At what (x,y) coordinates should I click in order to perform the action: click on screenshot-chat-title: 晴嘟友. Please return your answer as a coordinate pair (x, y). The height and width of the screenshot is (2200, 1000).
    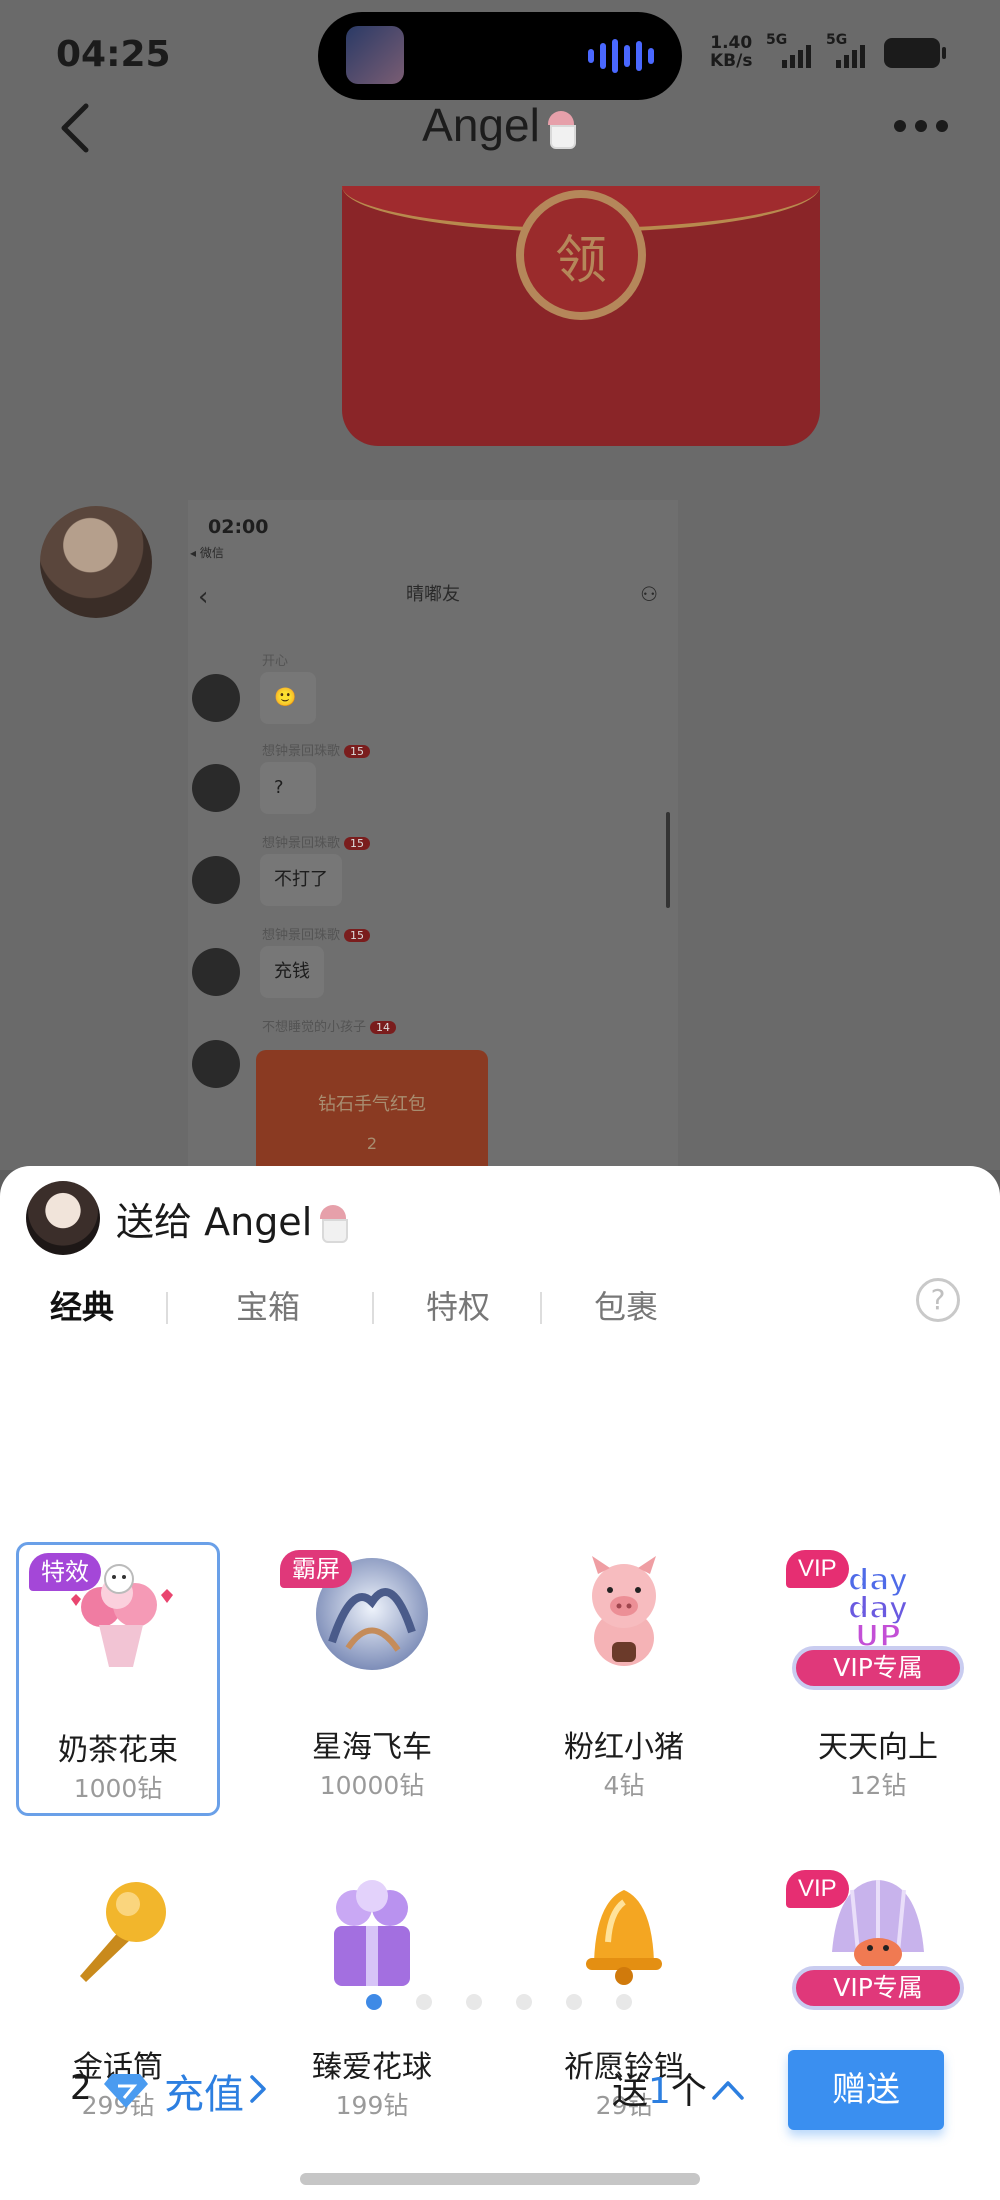
    Looking at the image, I should click on (433, 594).